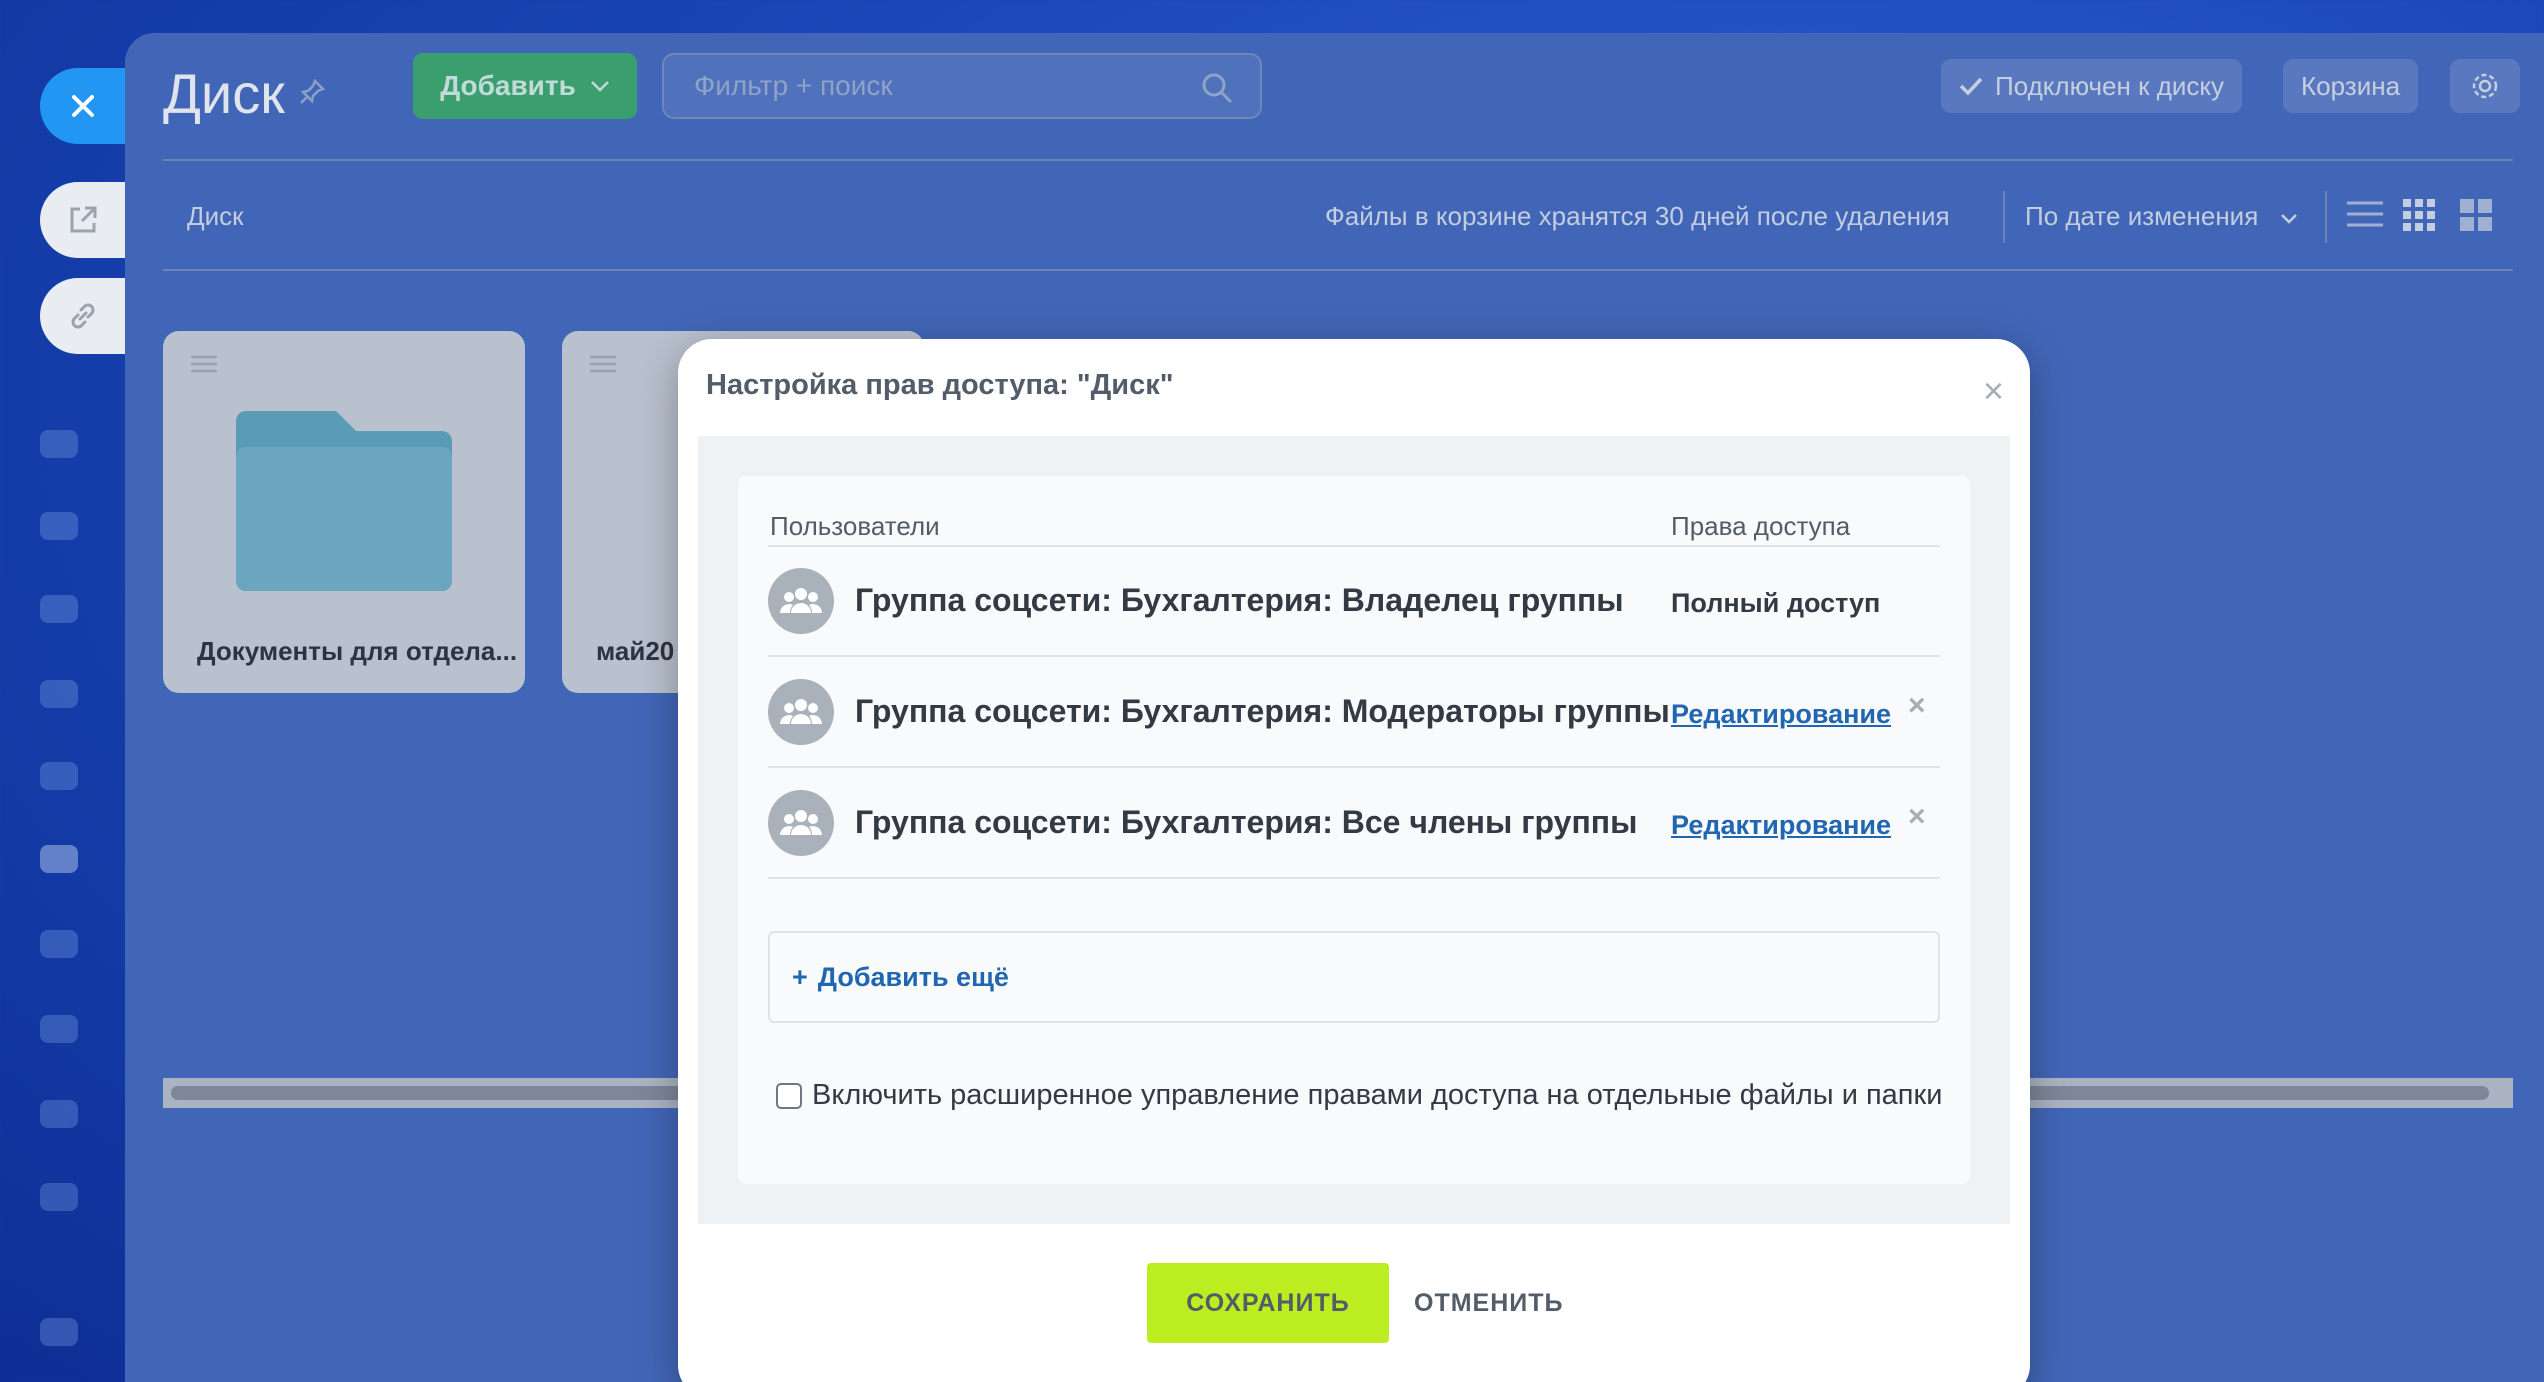 This screenshot has height=1382, width=2544. What do you see at coordinates (312, 92) in the screenshot?
I see `pin-icon` at bounding box center [312, 92].